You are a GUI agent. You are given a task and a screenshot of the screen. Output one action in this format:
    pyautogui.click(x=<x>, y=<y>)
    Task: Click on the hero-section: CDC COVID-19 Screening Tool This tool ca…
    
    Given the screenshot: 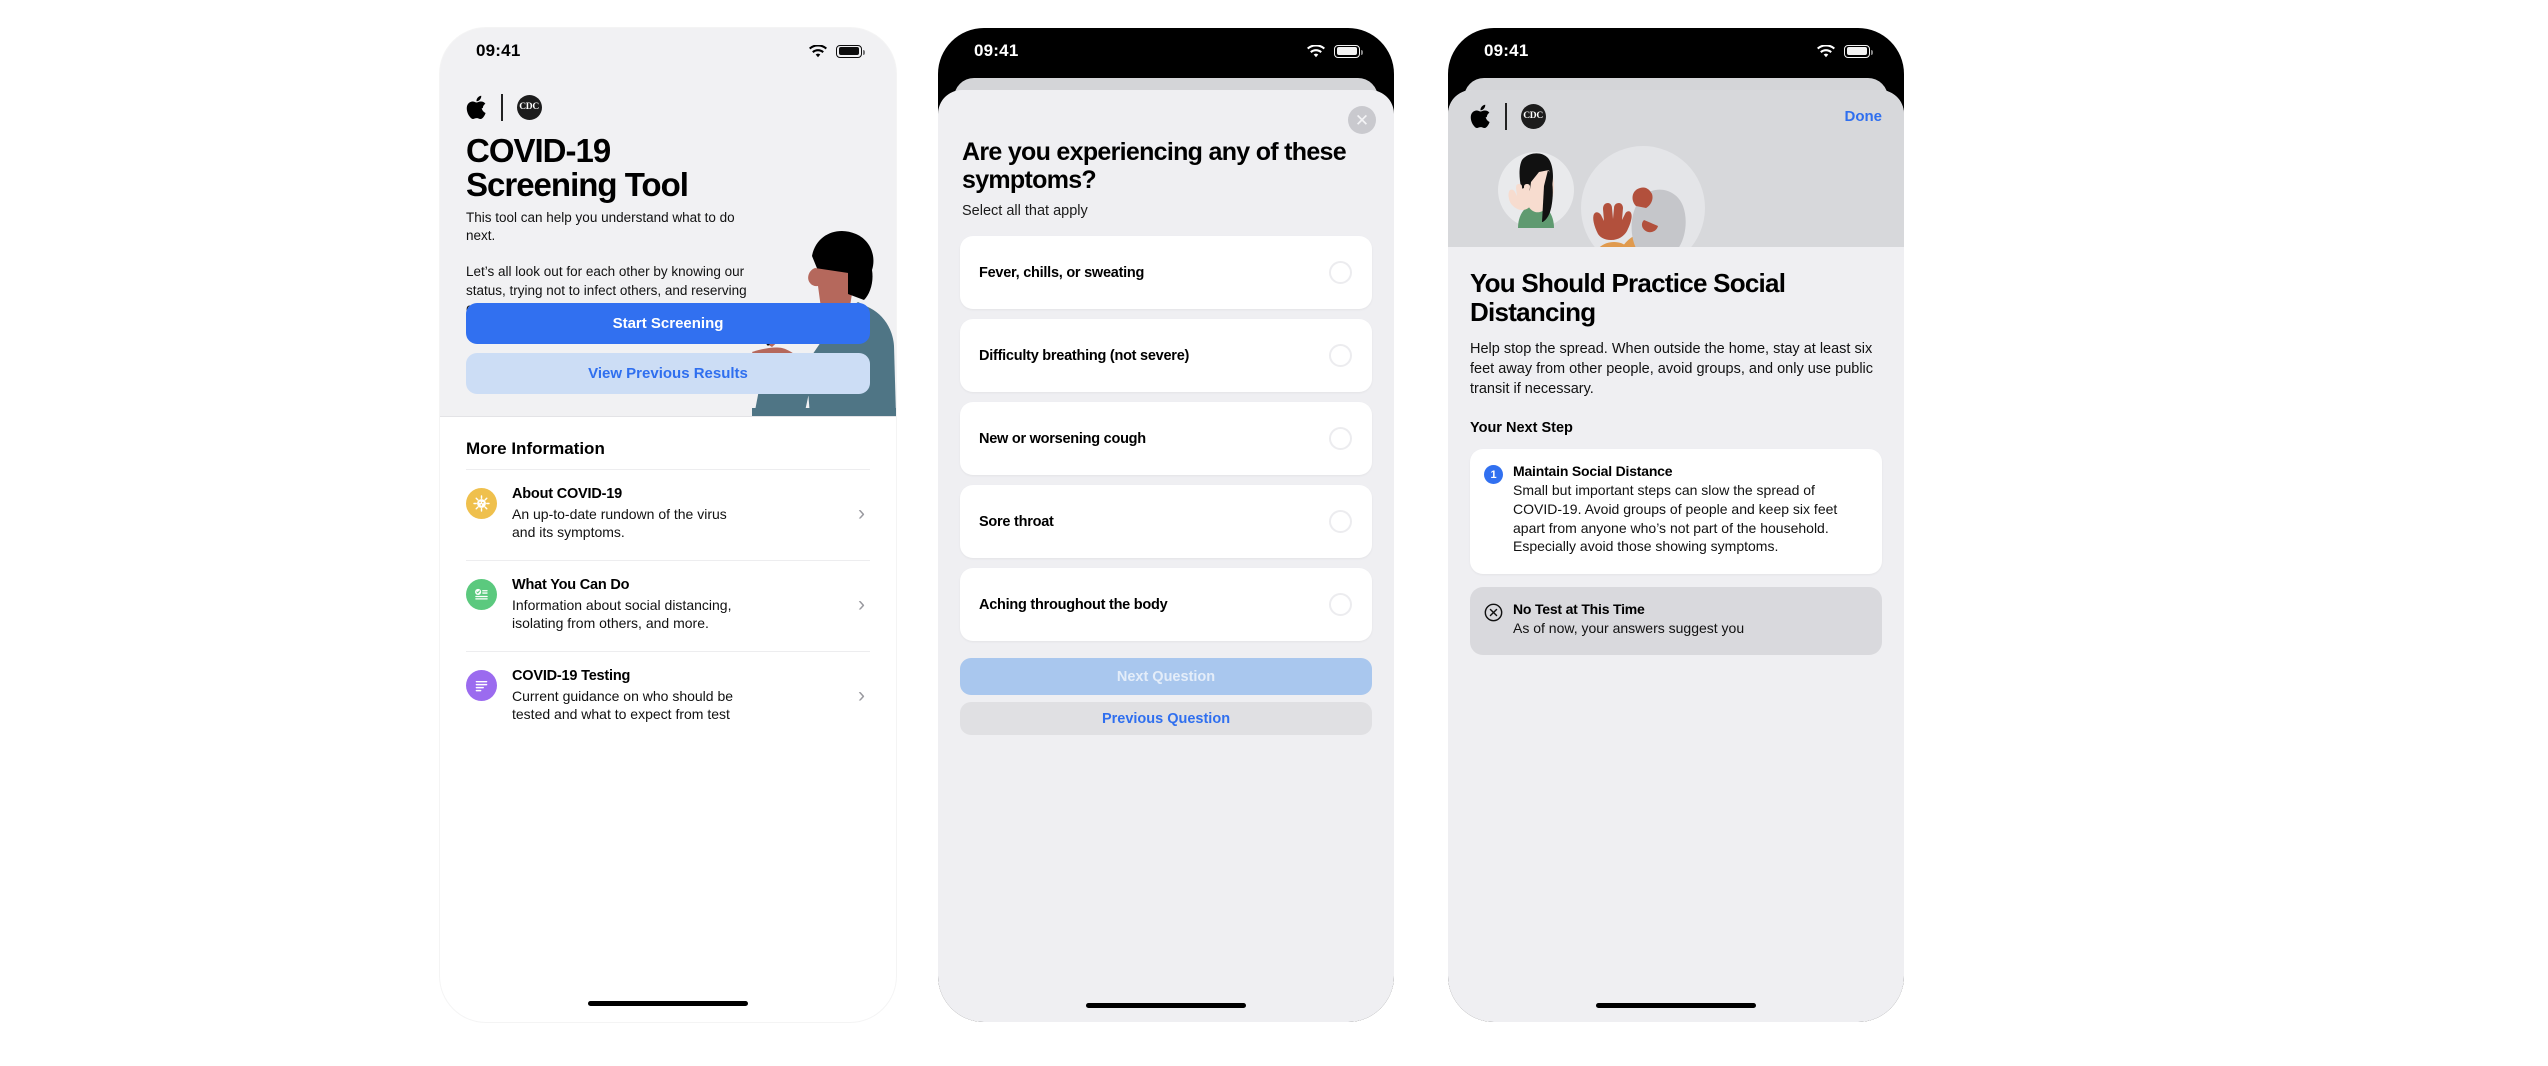 What is the action you would take?
    pyautogui.click(x=668, y=245)
    